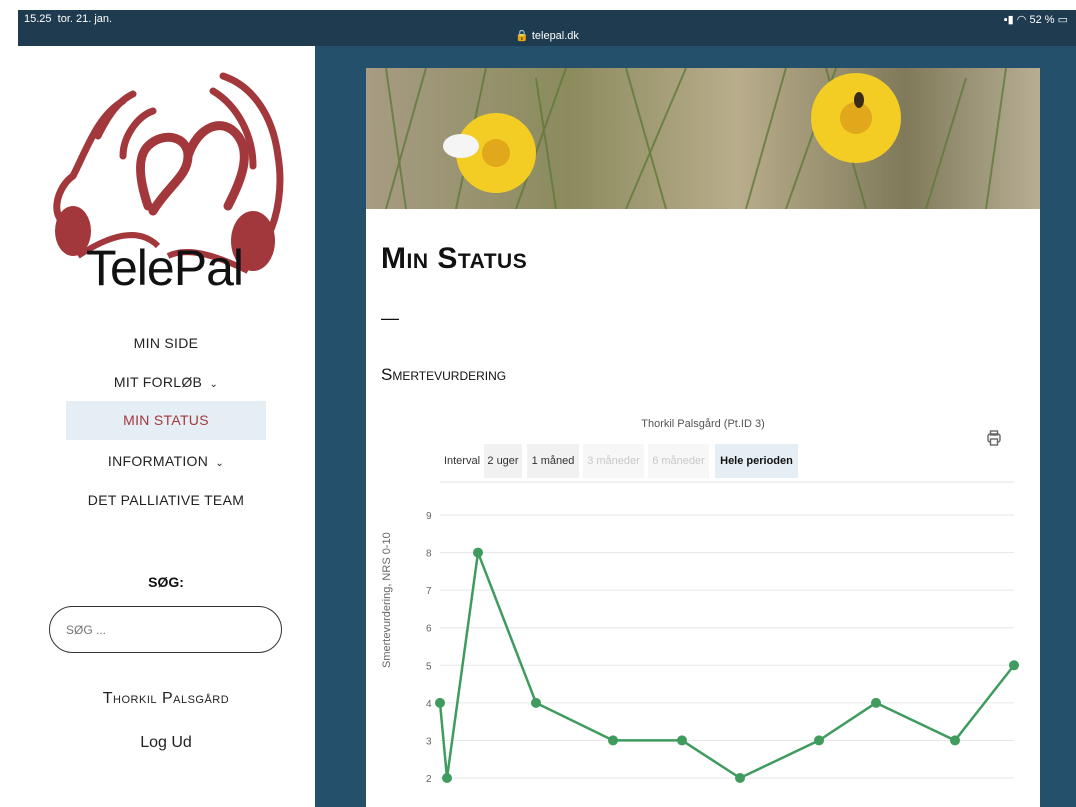 The width and height of the screenshot is (1076, 807). I want to click on nav-item-mit-forloeb: MIT FORLØB ⌄, so click(166, 382).